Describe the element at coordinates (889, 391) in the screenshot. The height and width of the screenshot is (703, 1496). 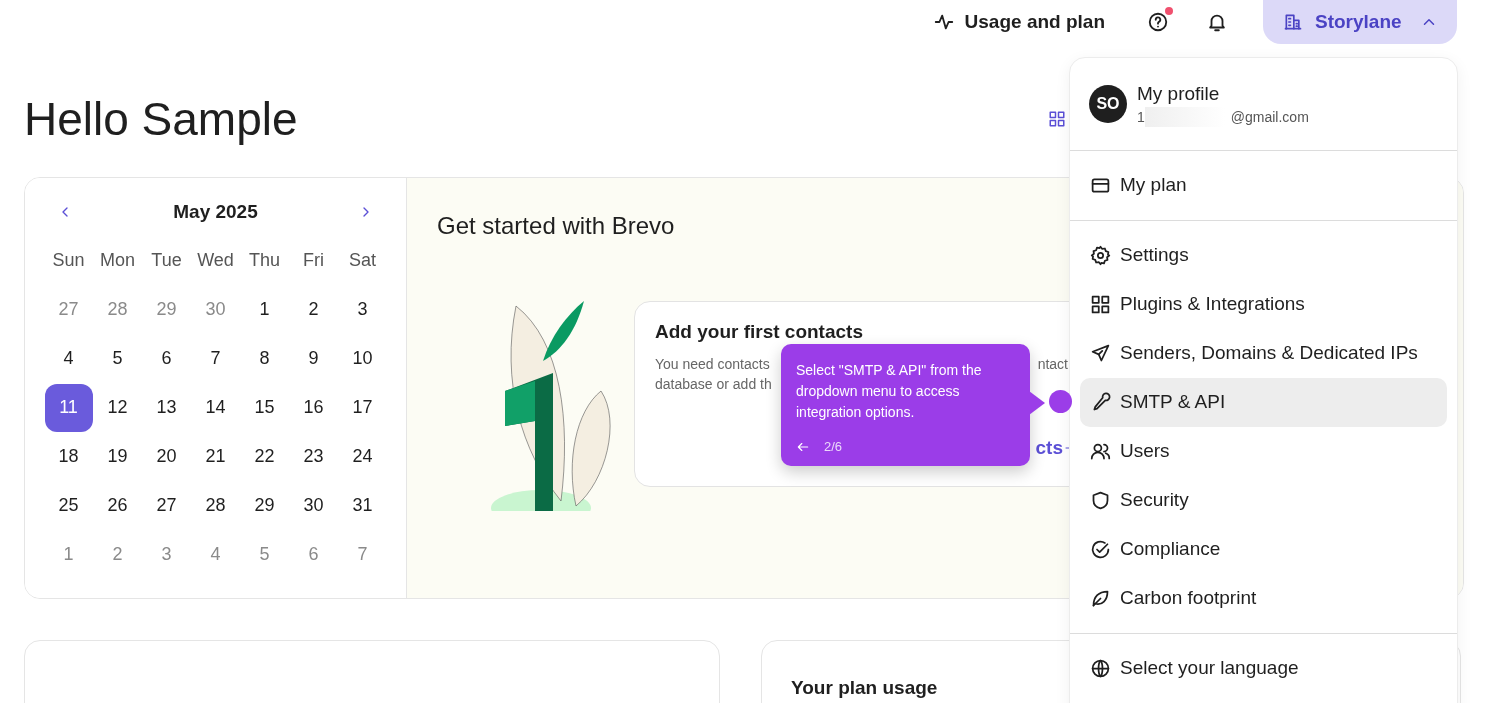
I see `tooltip-text: Select "SMTP & API" from the dropdown menu to access integration options.` at that location.